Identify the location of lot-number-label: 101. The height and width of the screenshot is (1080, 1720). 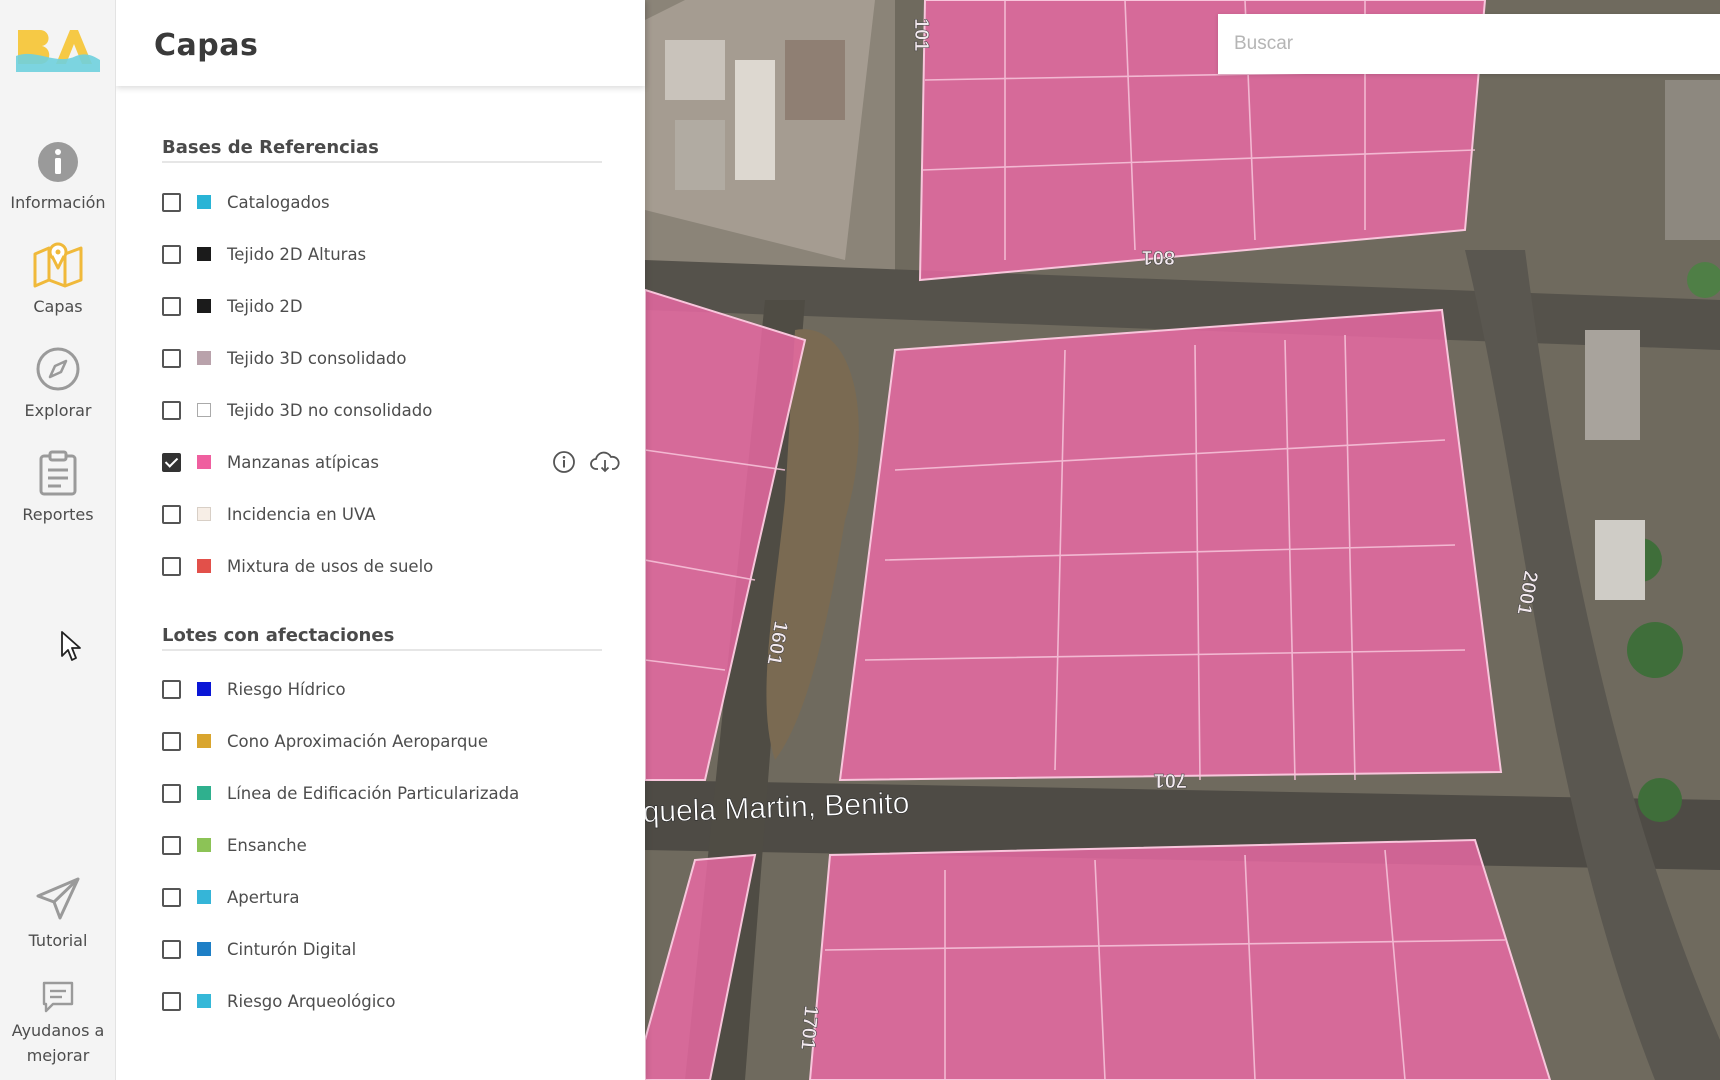
(921, 34).